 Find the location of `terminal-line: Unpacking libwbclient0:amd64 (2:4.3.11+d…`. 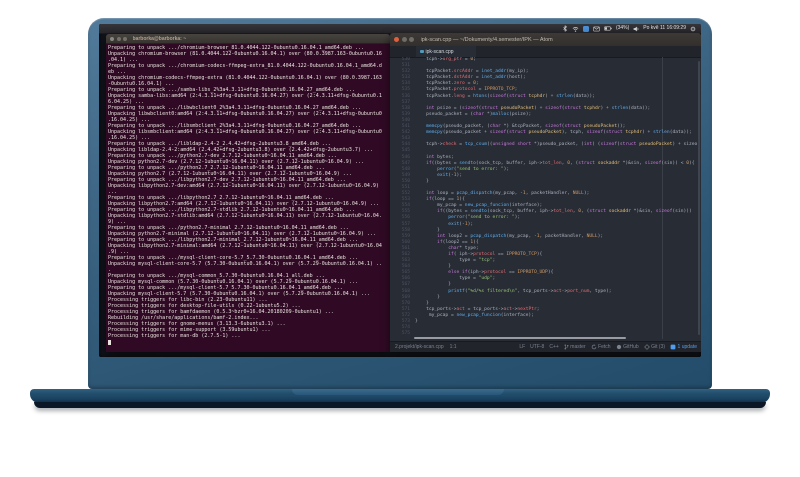

terminal-line: Unpacking libwbclient0:amd64 (2:4.3.11+d… is located at coordinates (245, 114).